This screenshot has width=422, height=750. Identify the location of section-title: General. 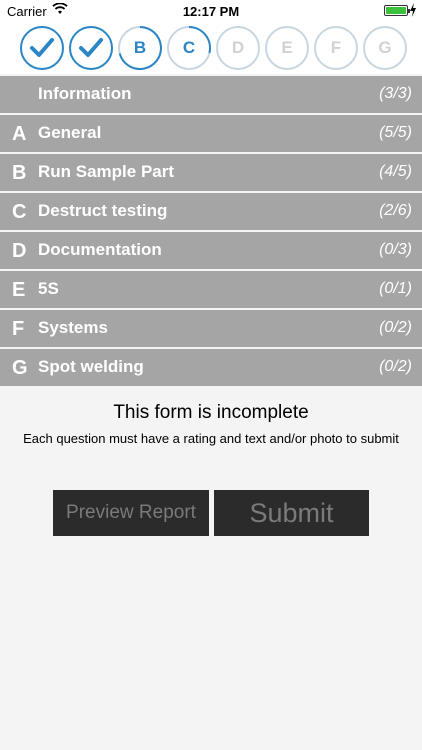
(70, 132).